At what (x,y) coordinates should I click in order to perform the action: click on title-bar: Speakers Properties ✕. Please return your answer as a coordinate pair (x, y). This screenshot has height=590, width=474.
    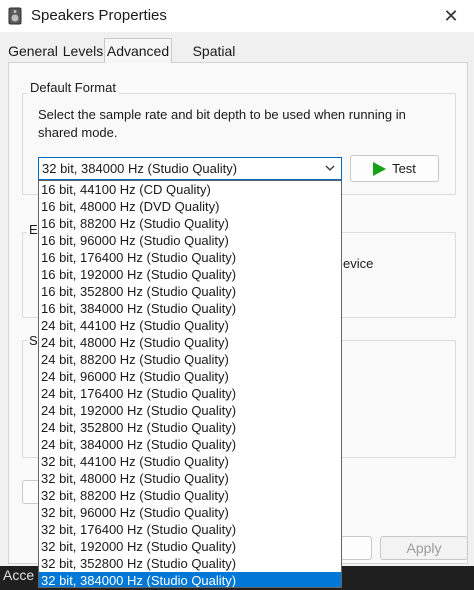
    Looking at the image, I should click on (237, 16).